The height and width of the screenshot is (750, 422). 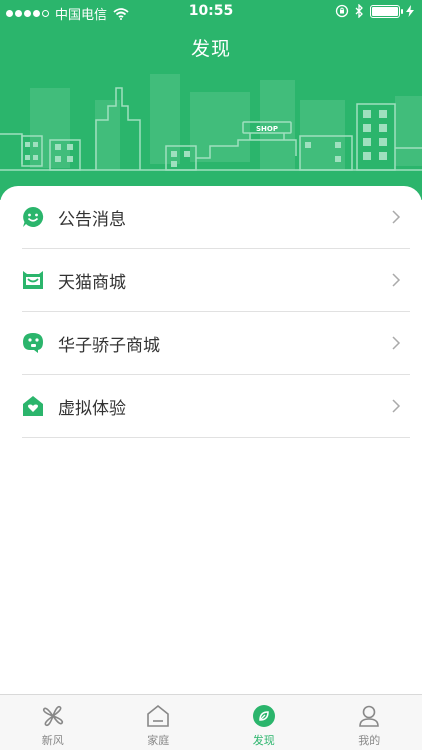 I want to click on shop-sign-text: SHOP, so click(x=267, y=129).